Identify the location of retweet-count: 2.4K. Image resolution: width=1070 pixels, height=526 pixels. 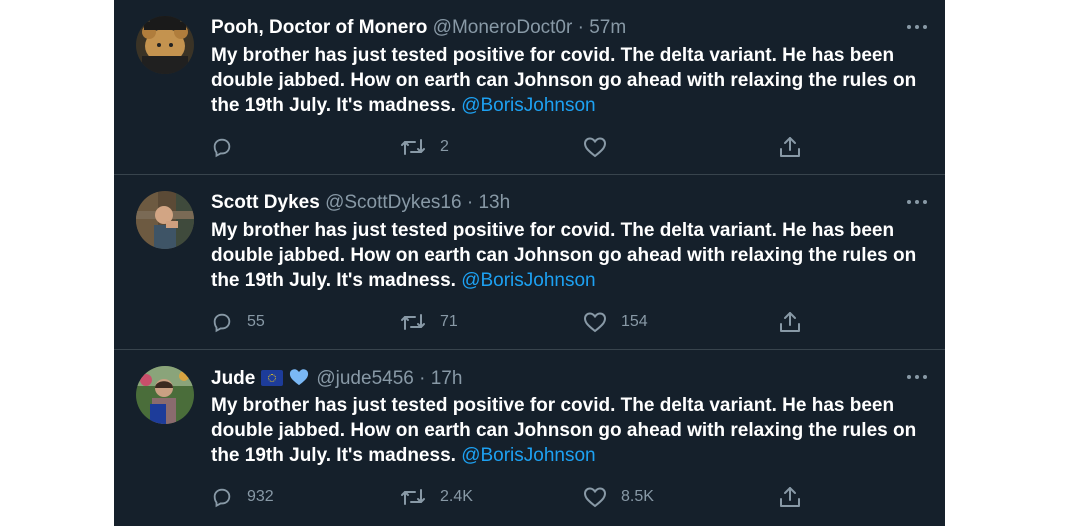
(456, 496).